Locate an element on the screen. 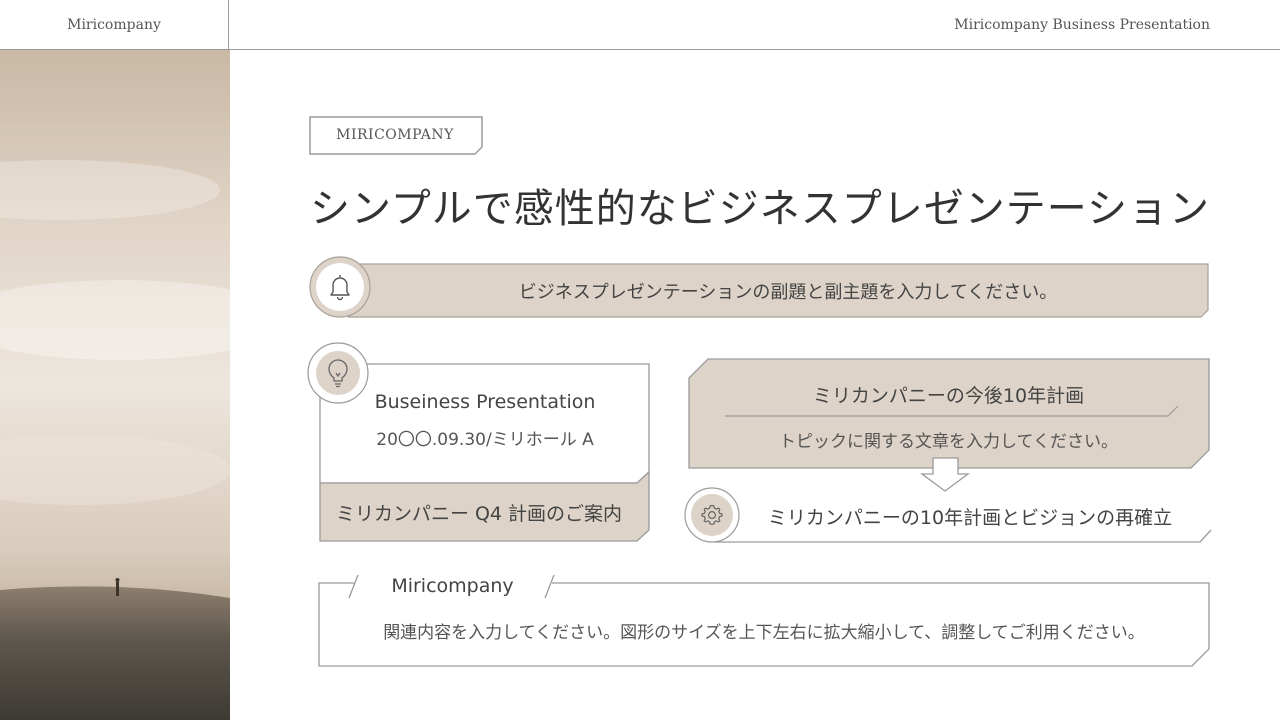 This screenshot has height=720, width=1280. presentation-title: Miricompany Business Presentation is located at coordinates (1082, 24).